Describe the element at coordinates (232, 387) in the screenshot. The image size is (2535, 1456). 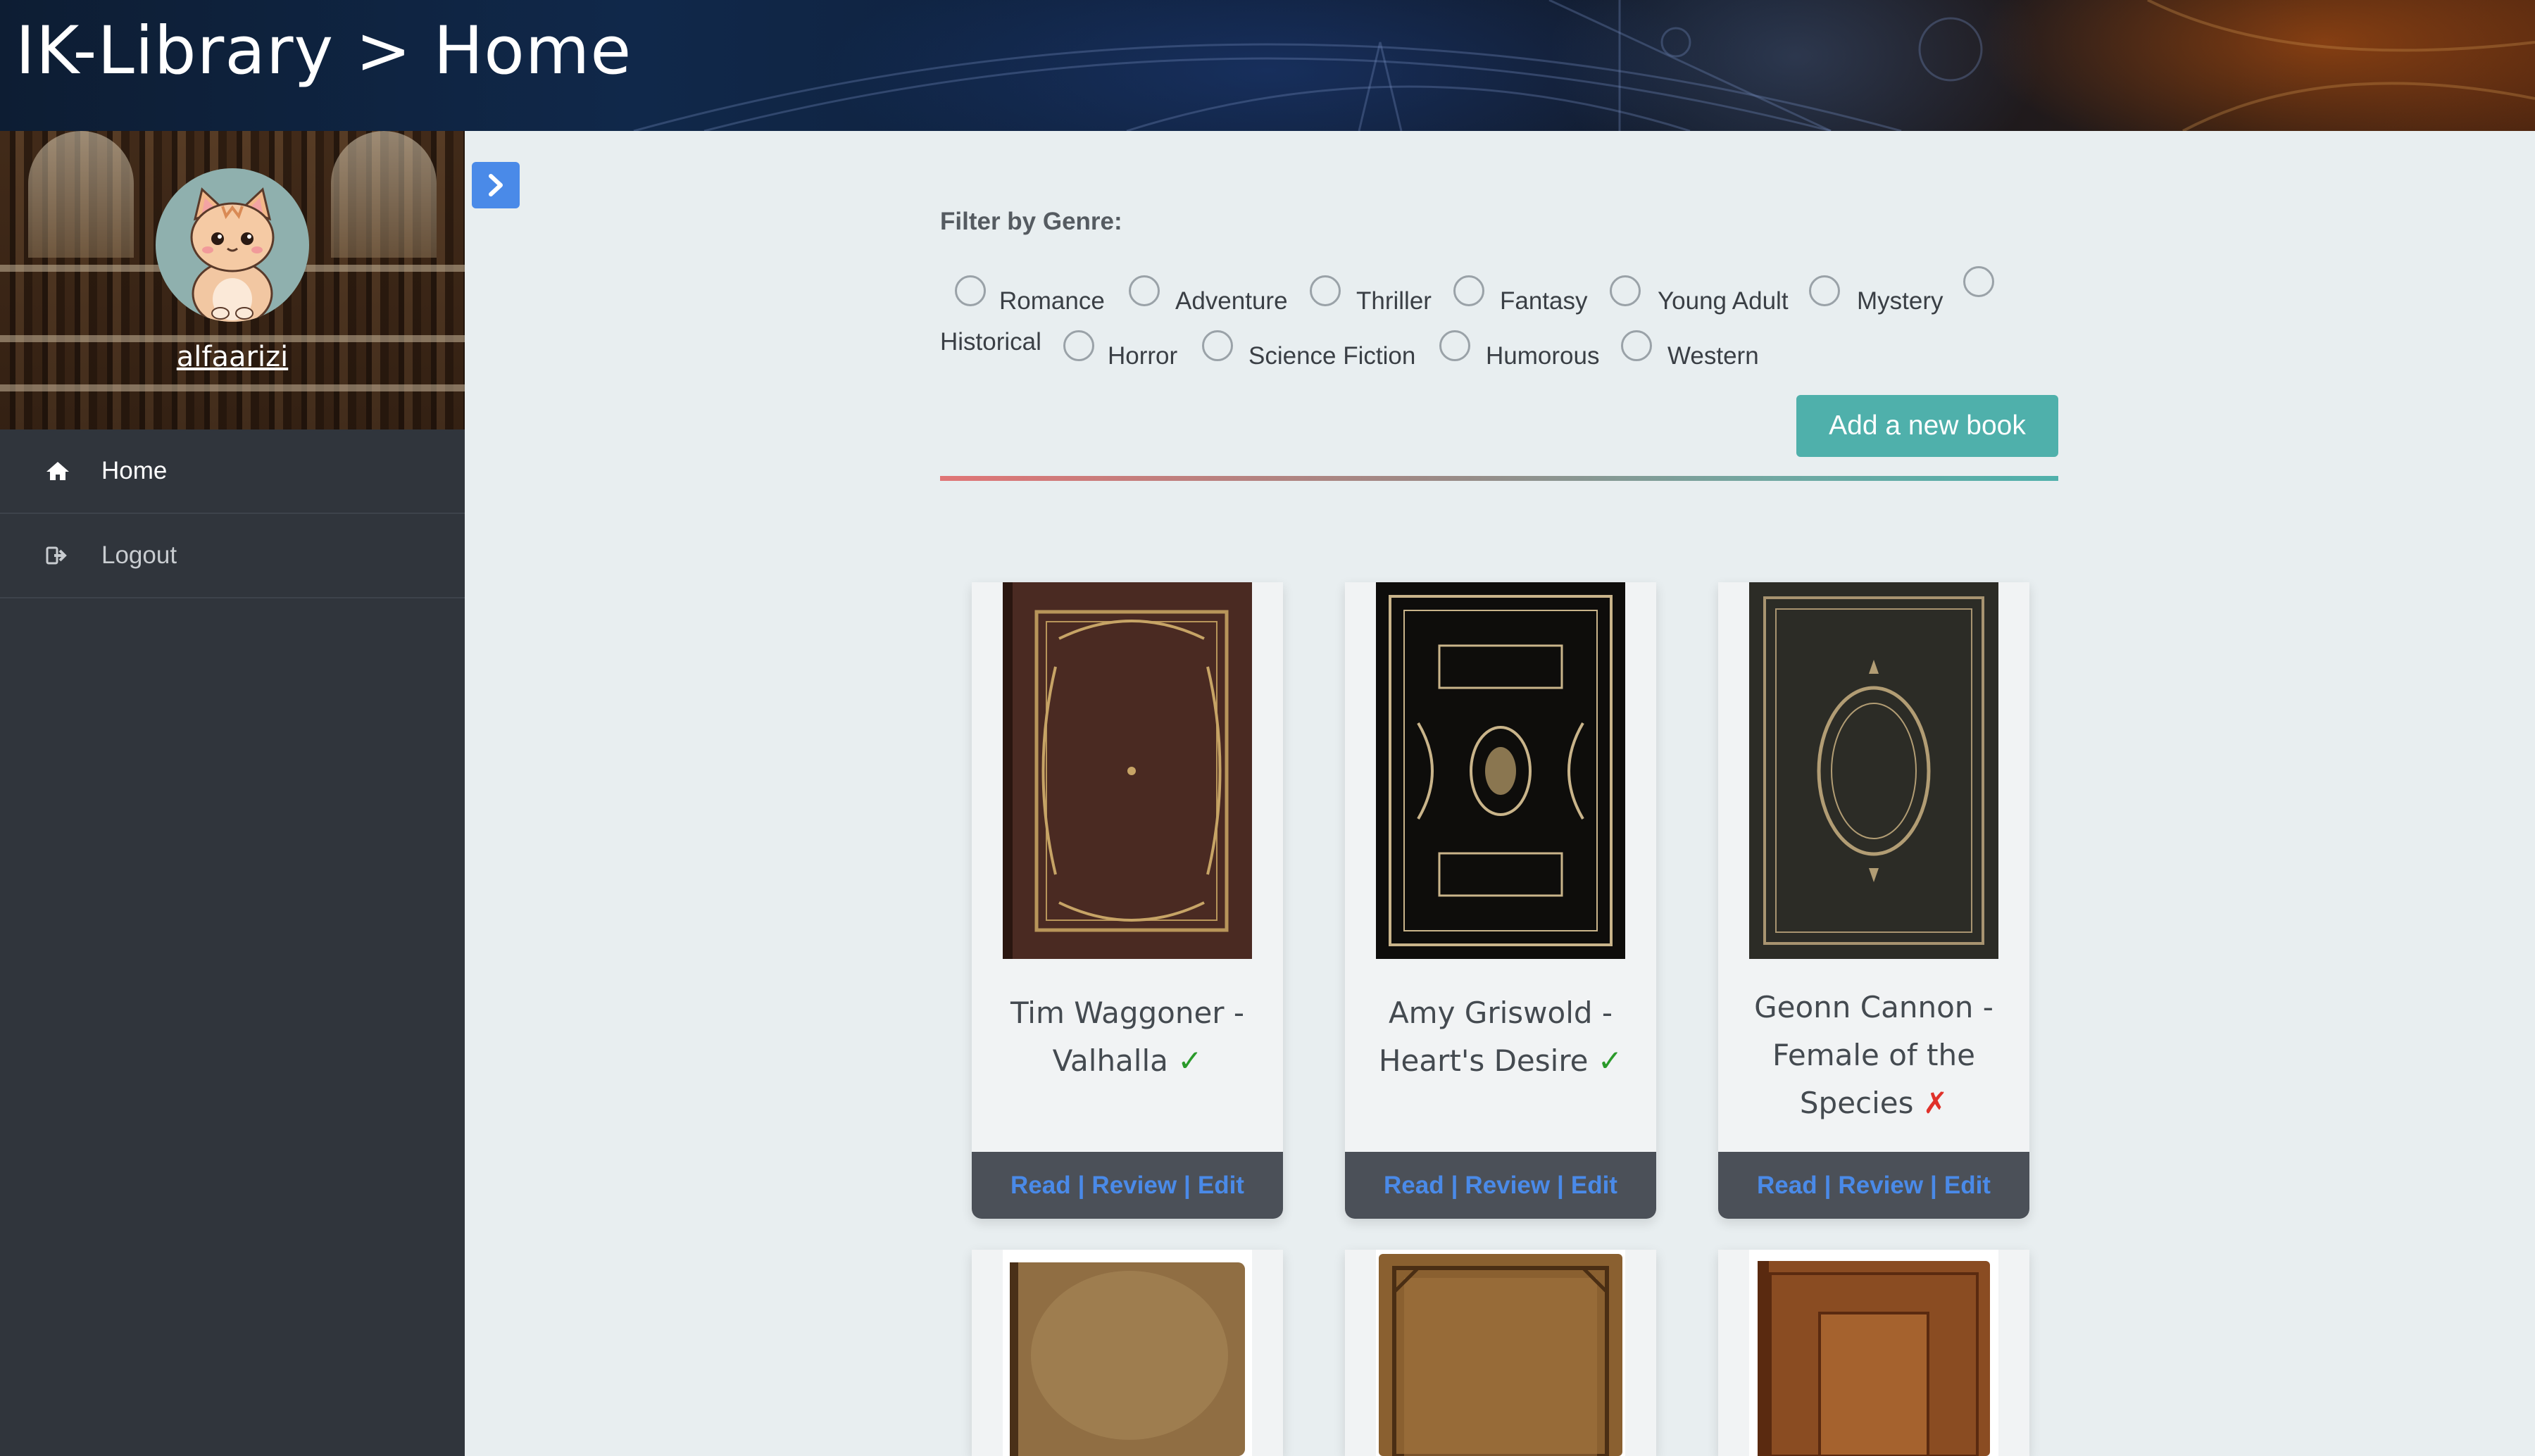
I see `shelf-band` at that location.